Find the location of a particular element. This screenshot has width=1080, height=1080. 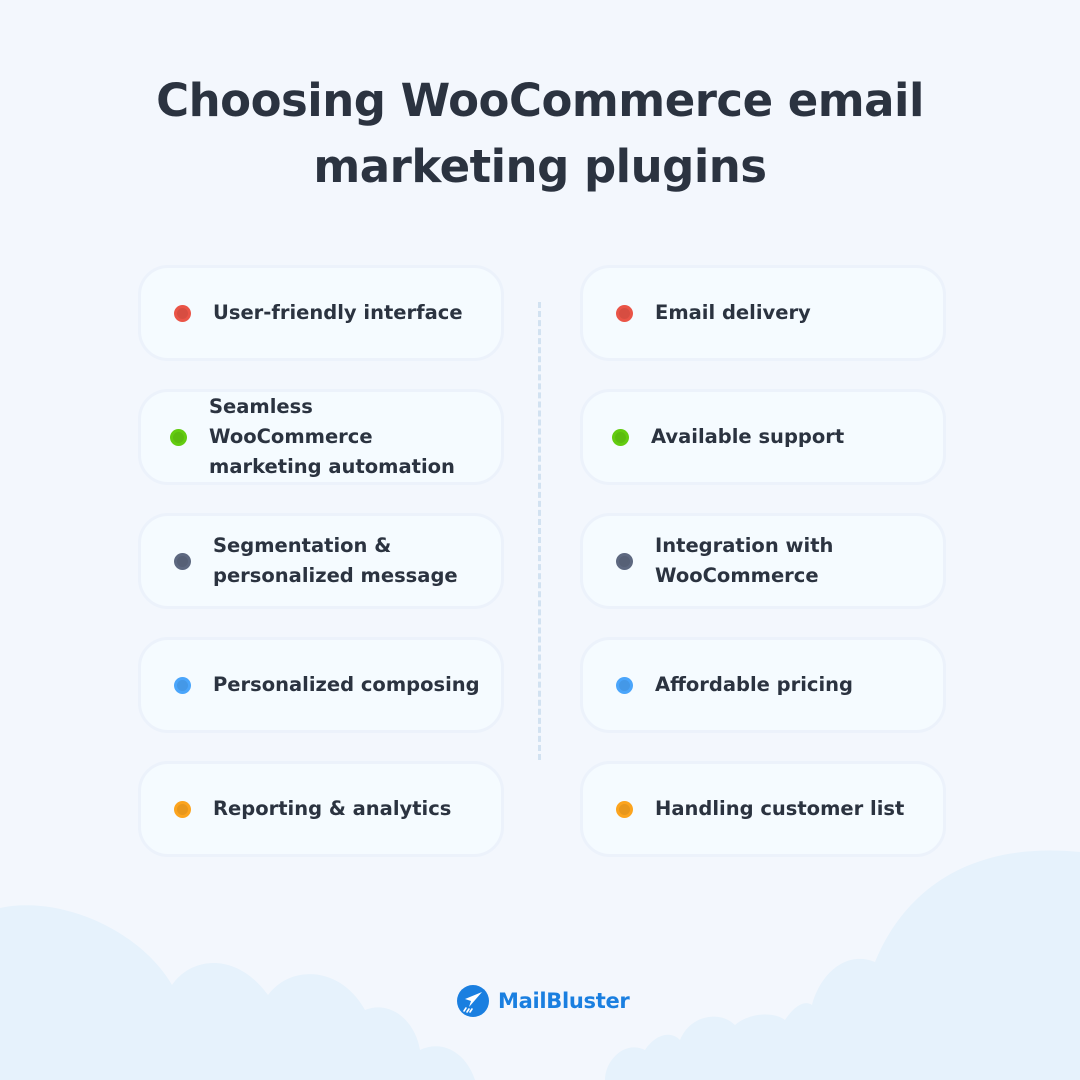

criteria-label: Reporting & analytics is located at coordinates (332, 808).